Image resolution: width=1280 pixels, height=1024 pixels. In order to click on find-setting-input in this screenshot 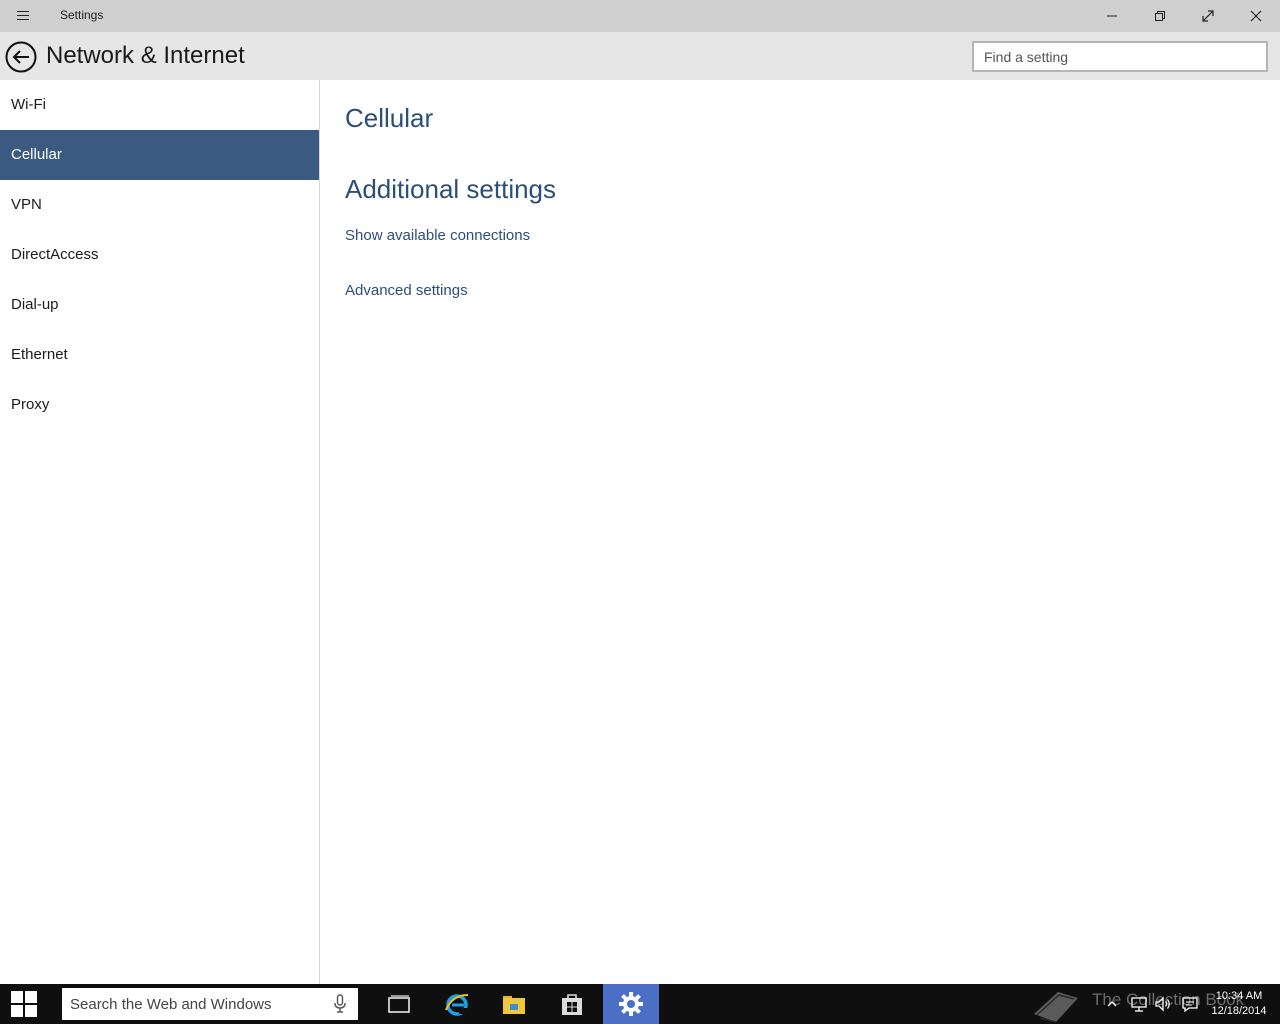, I will do `click(1120, 56)`.